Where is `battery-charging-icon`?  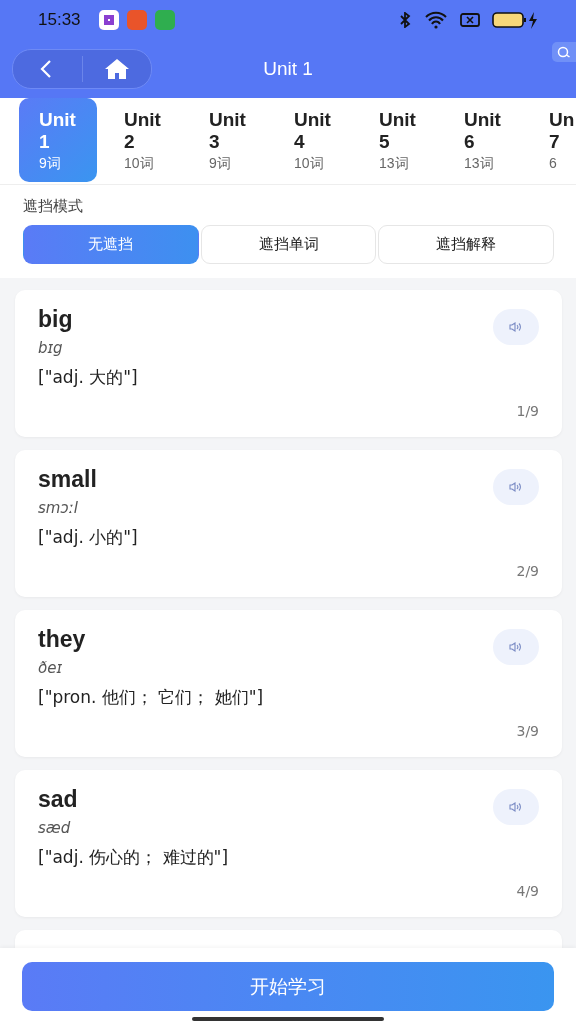
battery-charging-icon is located at coordinates (515, 20).